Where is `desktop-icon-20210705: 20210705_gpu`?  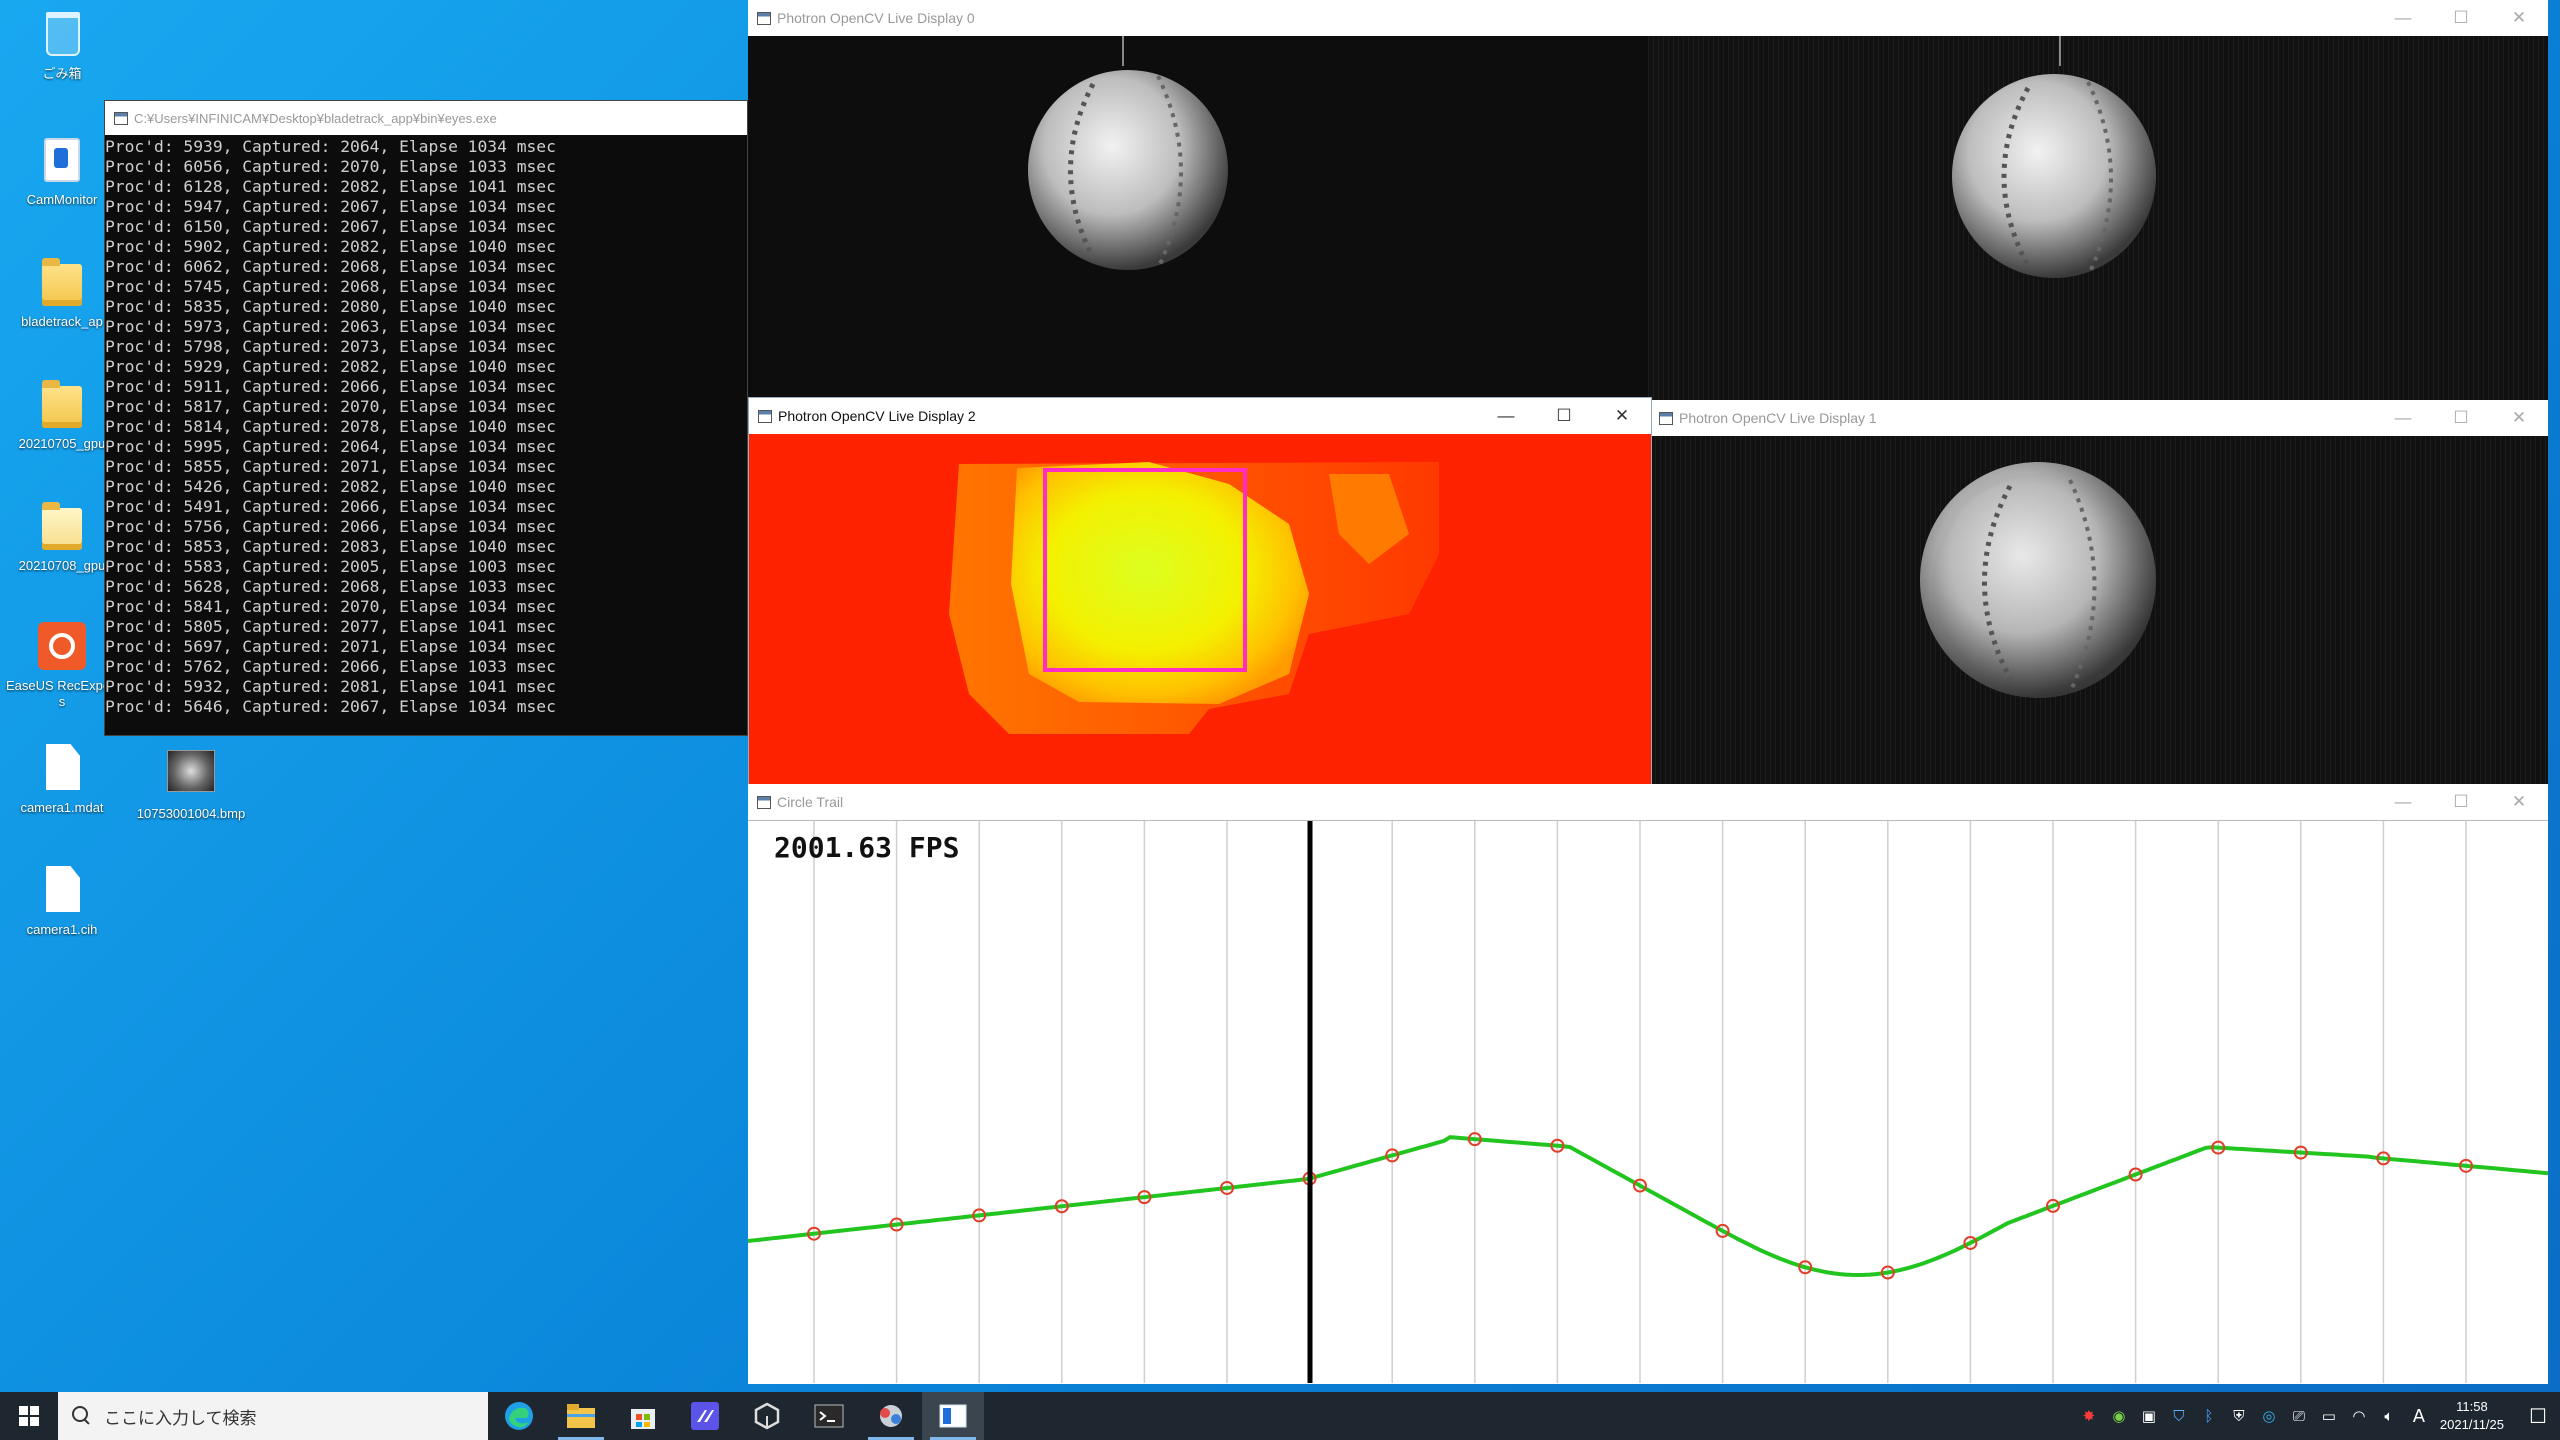
desktop-icon-20210705: 20210705_gpu is located at coordinates (62, 414).